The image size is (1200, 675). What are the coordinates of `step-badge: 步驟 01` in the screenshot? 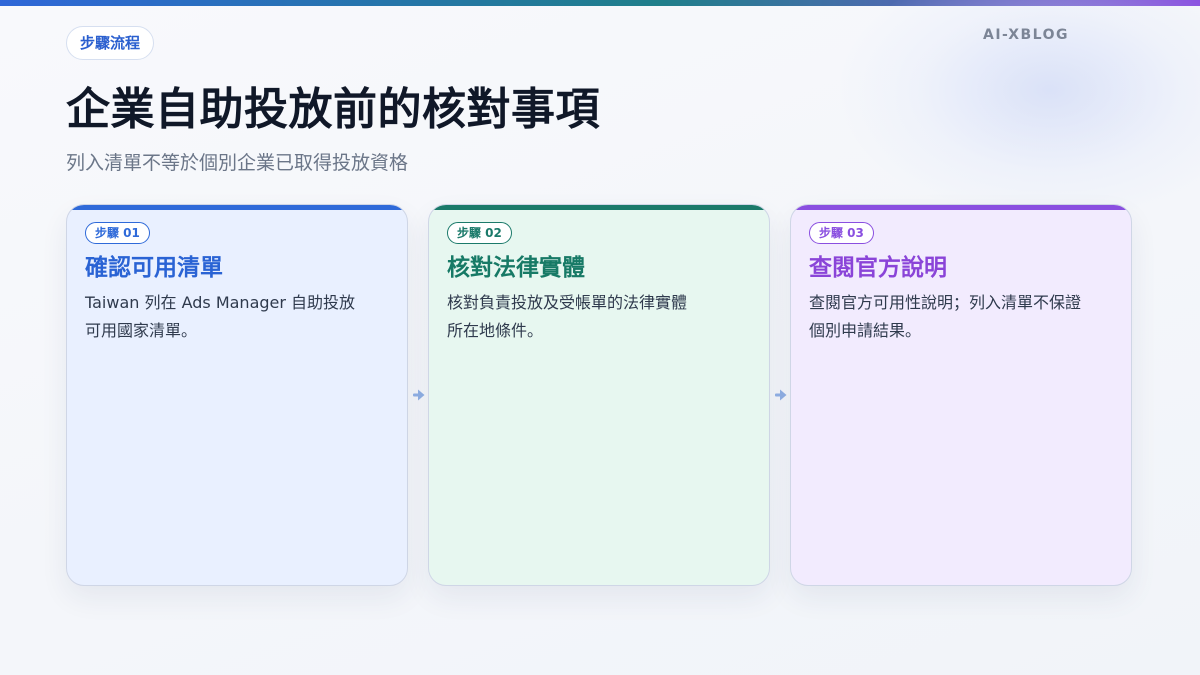 It's located at (117, 233).